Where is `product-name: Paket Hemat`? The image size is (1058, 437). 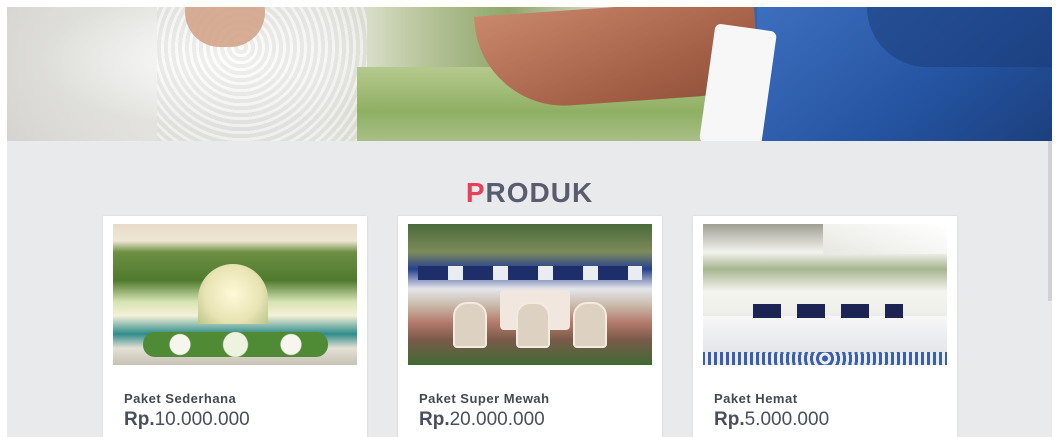
product-name: Paket Hemat is located at coordinates (756, 398).